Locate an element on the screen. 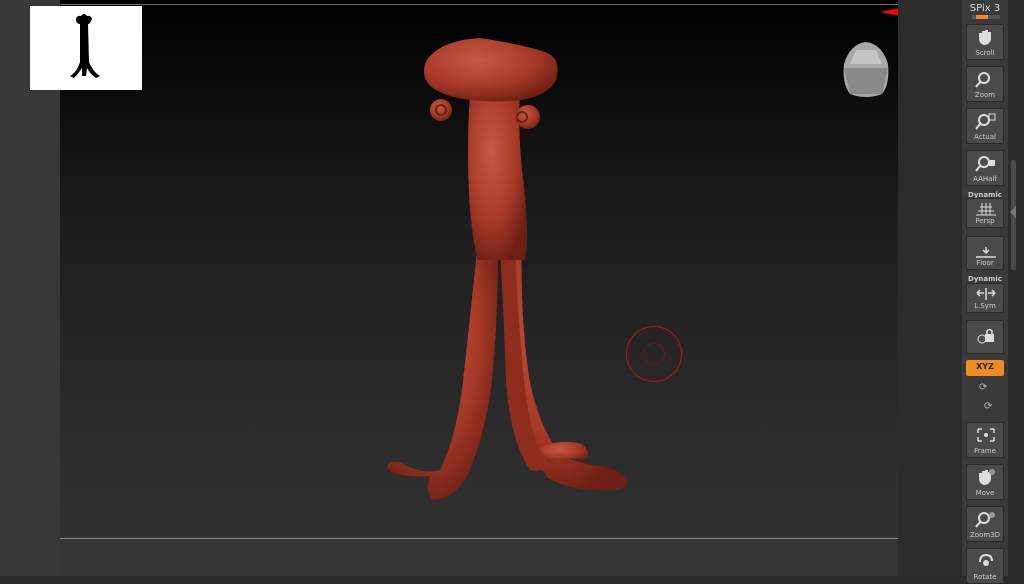 This screenshot has height=584, width=1024. rotate-button: Rotate is located at coordinates (985, 566).